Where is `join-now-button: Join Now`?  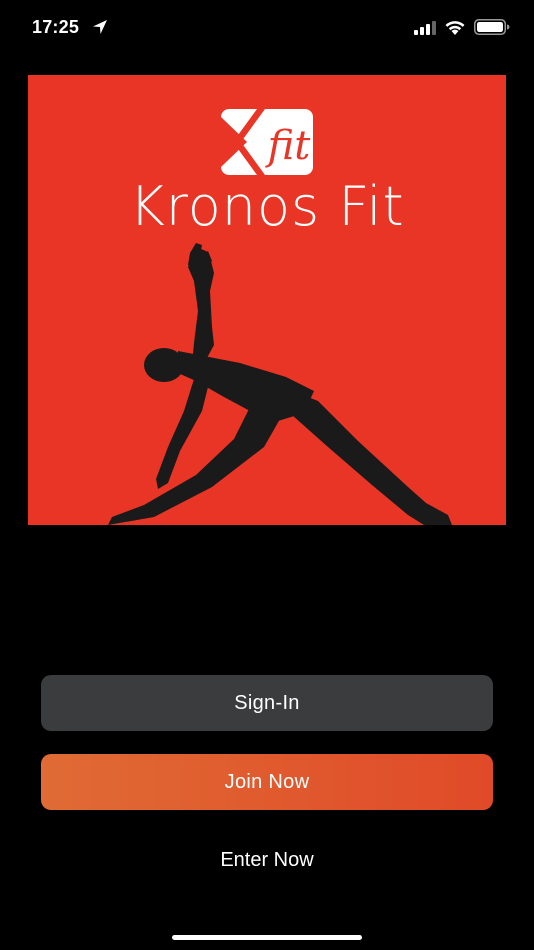 join-now-button: Join Now is located at coordinates (267, 782).